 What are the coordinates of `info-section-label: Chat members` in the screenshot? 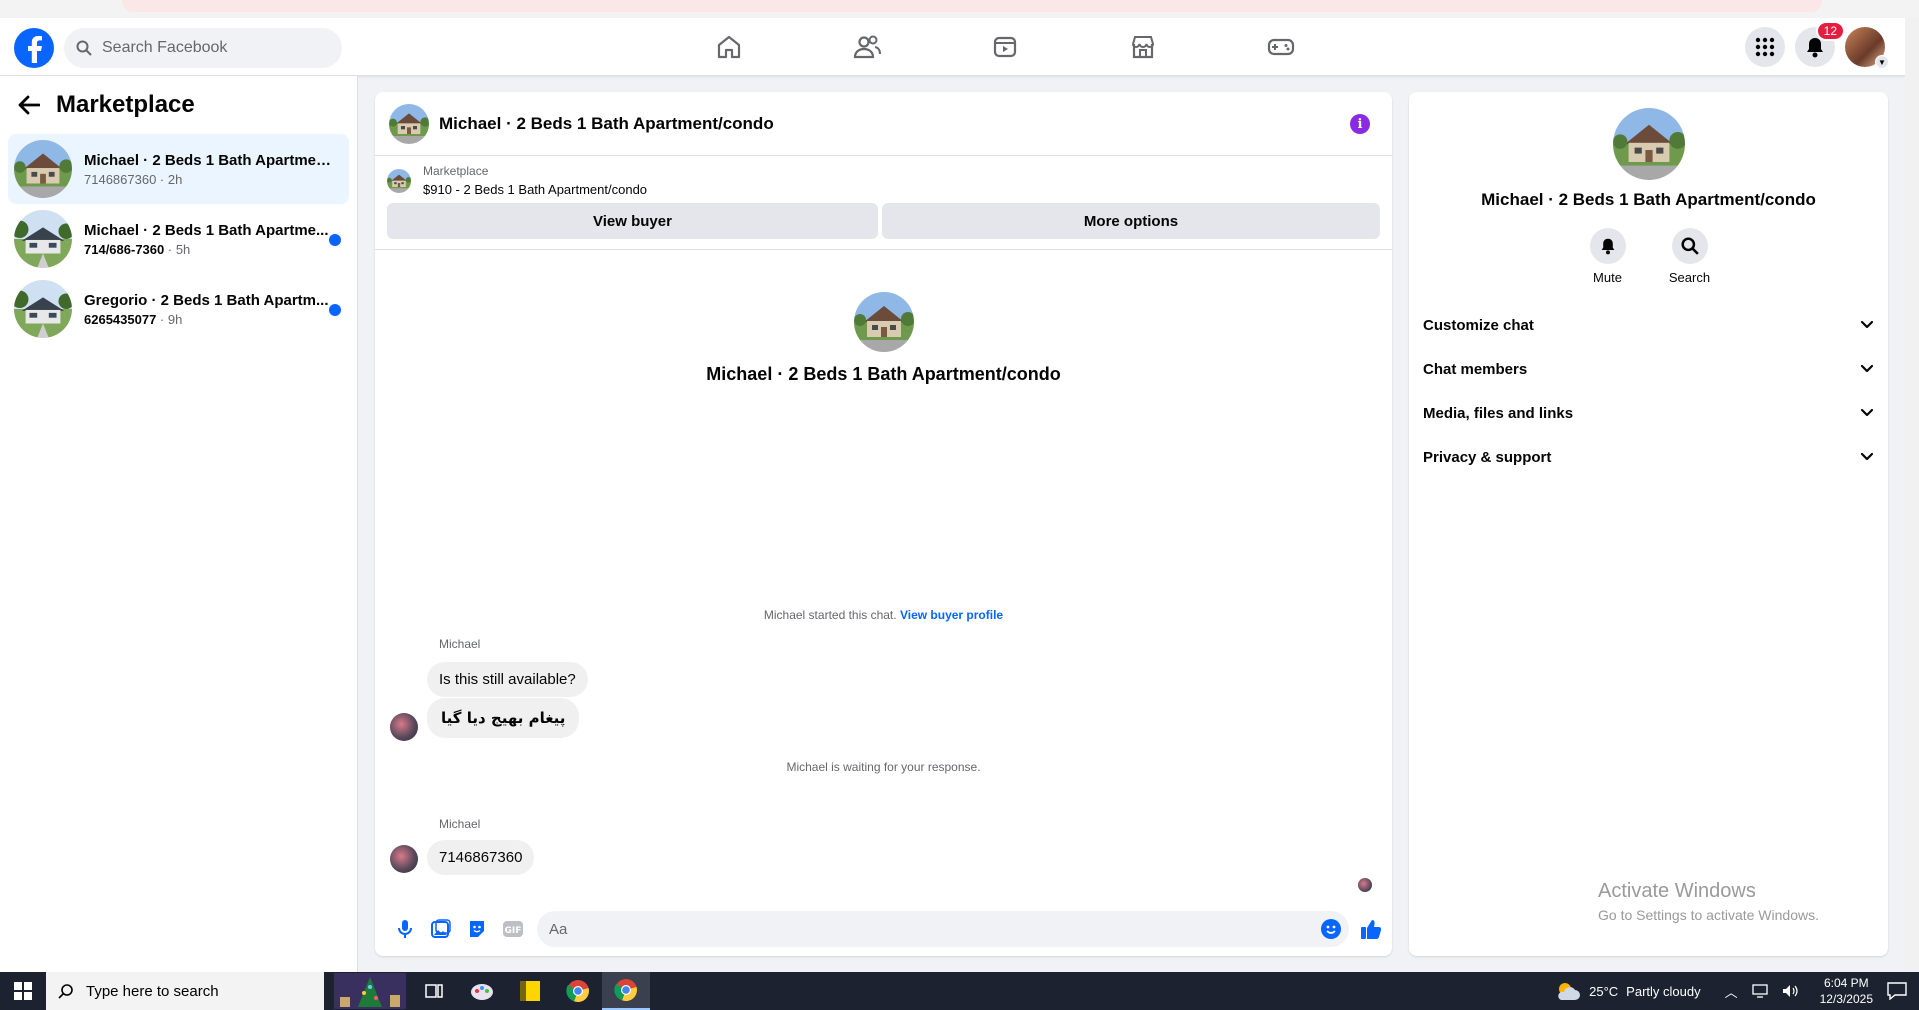 It's located at (1475, 369).